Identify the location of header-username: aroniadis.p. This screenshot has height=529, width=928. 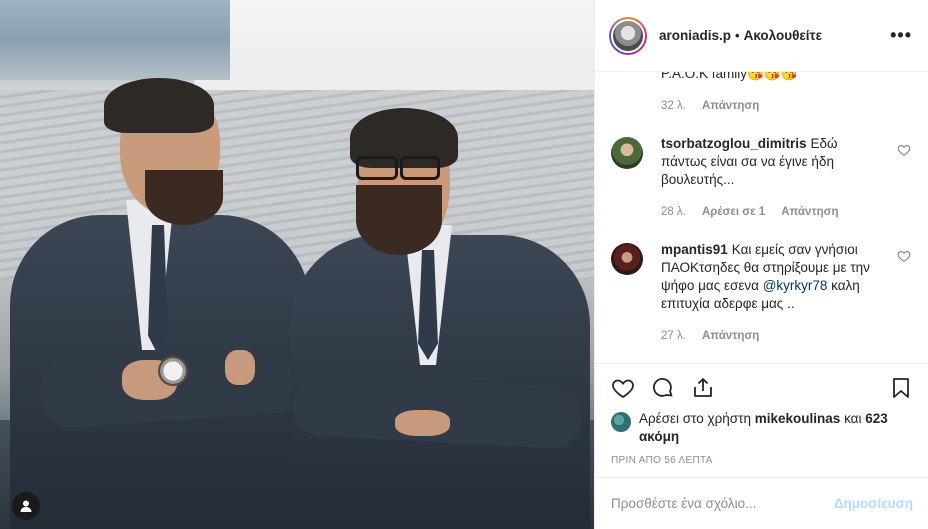
(695, 35).